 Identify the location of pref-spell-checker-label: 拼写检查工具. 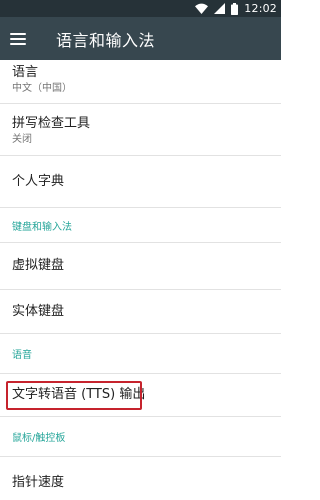
(51, 123).